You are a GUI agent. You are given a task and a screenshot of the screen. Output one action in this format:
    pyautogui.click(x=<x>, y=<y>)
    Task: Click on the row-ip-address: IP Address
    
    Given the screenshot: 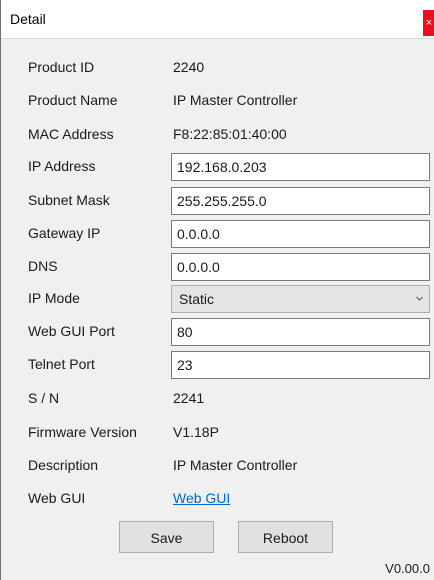 What is the action you would take?
    pyautogui.click(x=217, y=167)
    